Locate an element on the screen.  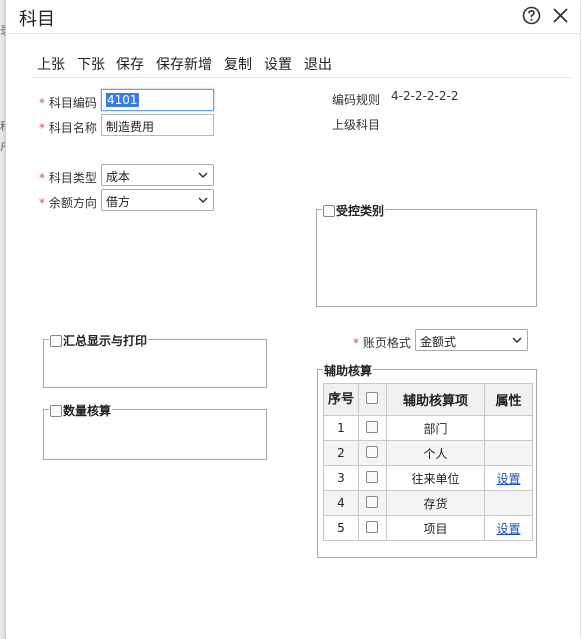
code-rule-value: 4-2-2-2-2-2 is located at coordinates (425, 96).